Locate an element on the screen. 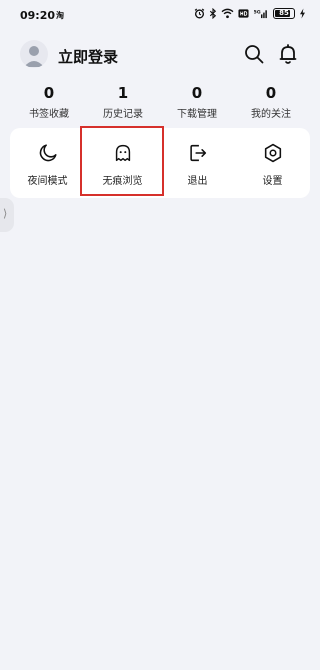 The width and height of the screenshot is (320, 670). battery-level: 85 is located at coordinates (284, 13).